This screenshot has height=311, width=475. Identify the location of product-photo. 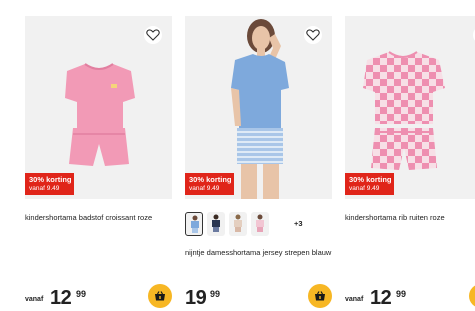
(404, 110).